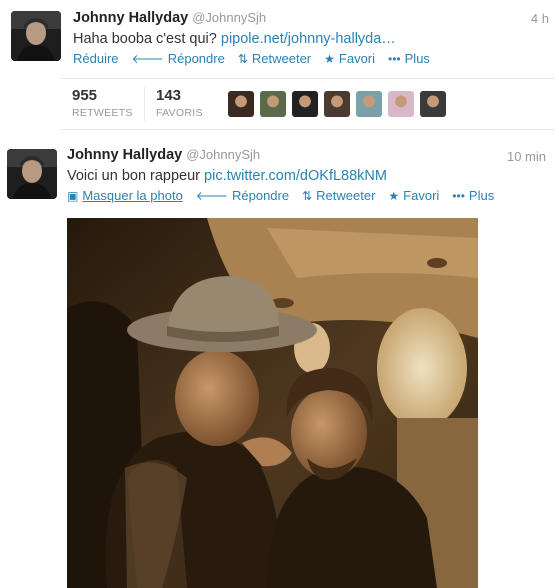 Image resolution: width=559 pixels, height=588 pixels. I want to click on photo-icon: ▣, so click(73, 195).